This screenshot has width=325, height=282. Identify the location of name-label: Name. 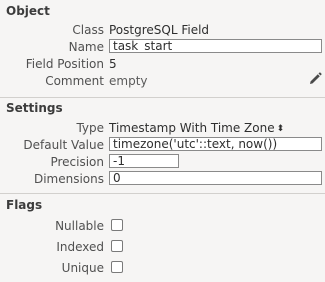
(86, 47).